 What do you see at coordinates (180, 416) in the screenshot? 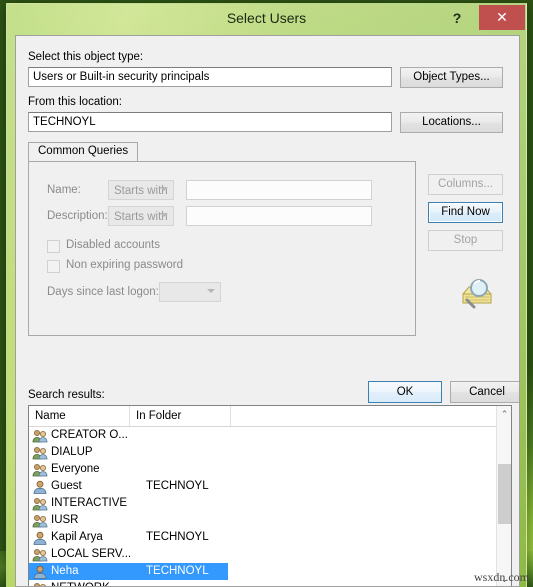
I see `column-header-in-folder: In Folder` at bounding box center [180, 416].